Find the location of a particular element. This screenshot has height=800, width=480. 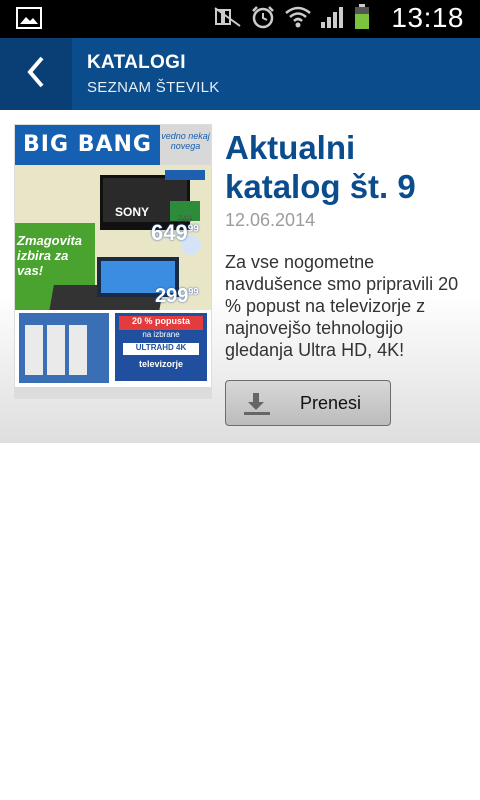

status-icons is located at coordinates (292, 19).